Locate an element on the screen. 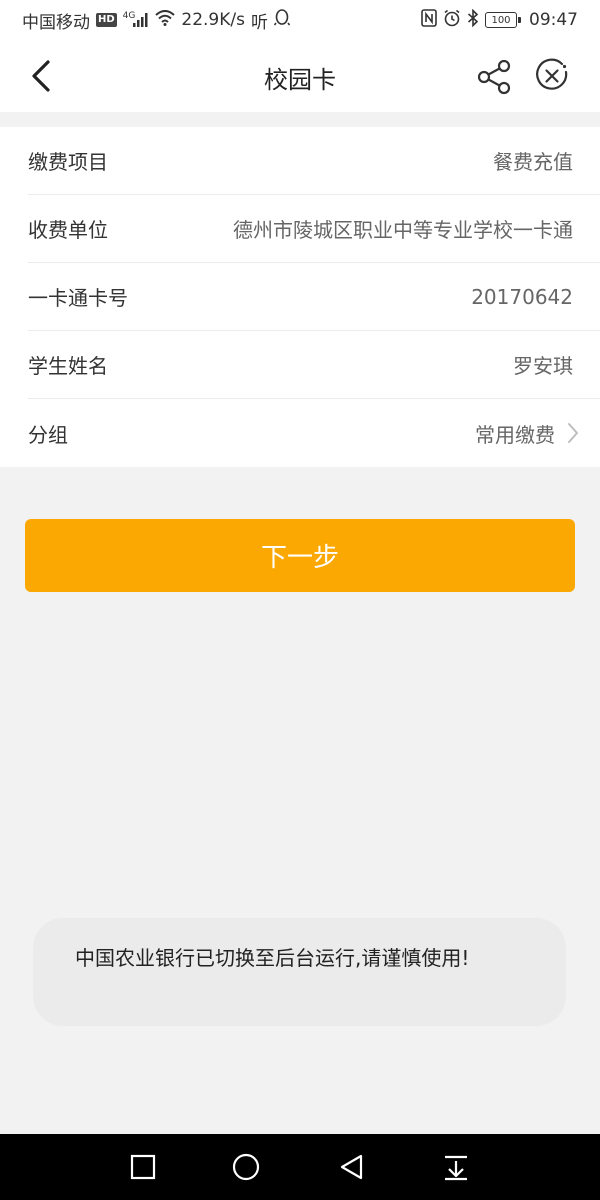 This screenshot has width=600, height=1200. signal-icon: 4G is located at coordinates (136, 19).